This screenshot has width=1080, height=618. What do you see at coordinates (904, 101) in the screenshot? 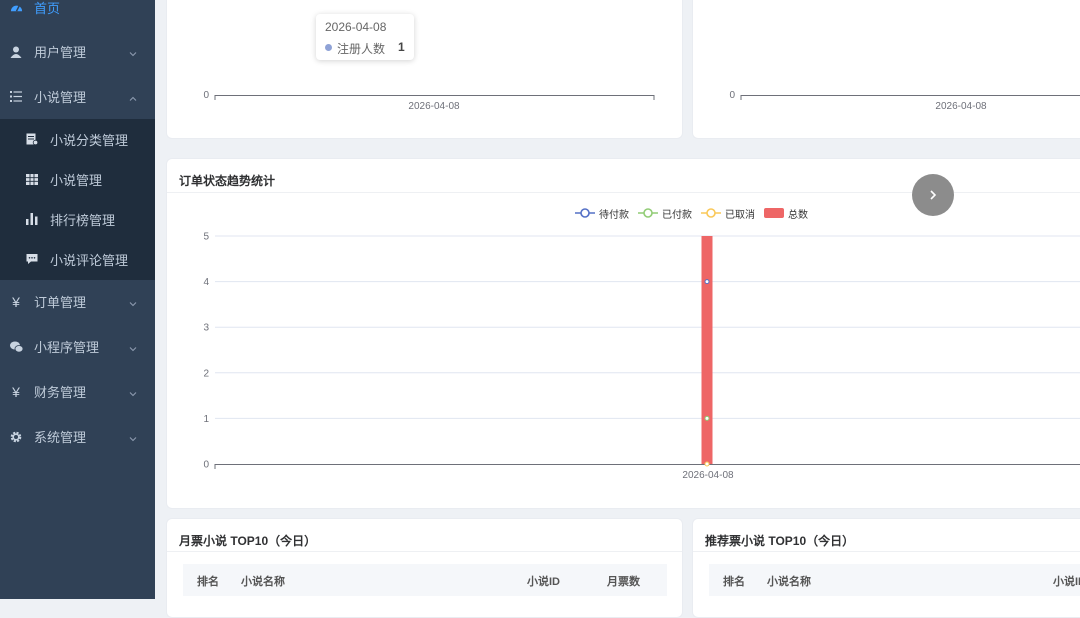
I see `secondary-chart: 0 2026-04-08` at bounding box center [904, 101].